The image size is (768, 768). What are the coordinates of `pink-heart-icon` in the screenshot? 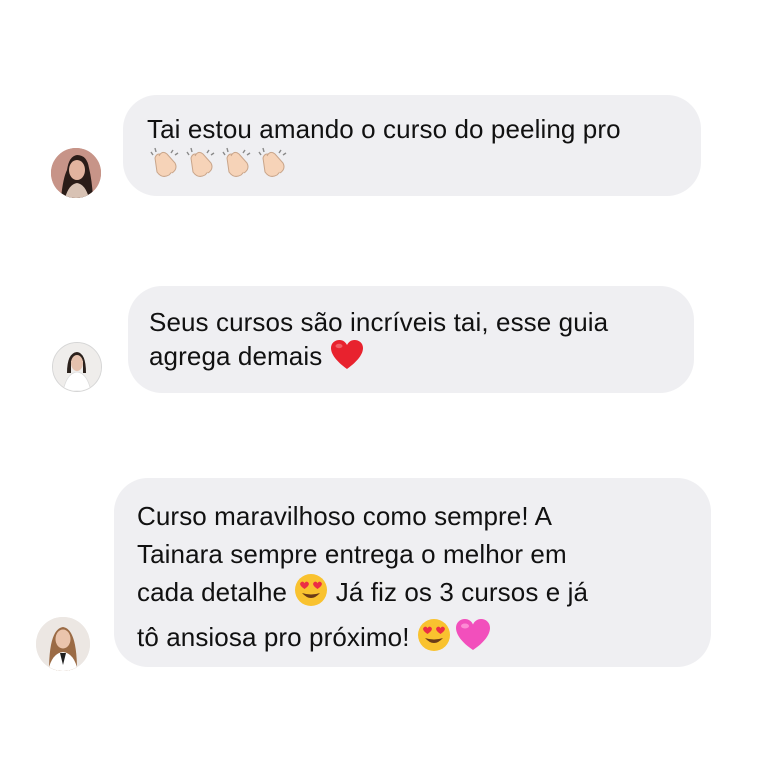 It's located at (473, 640).